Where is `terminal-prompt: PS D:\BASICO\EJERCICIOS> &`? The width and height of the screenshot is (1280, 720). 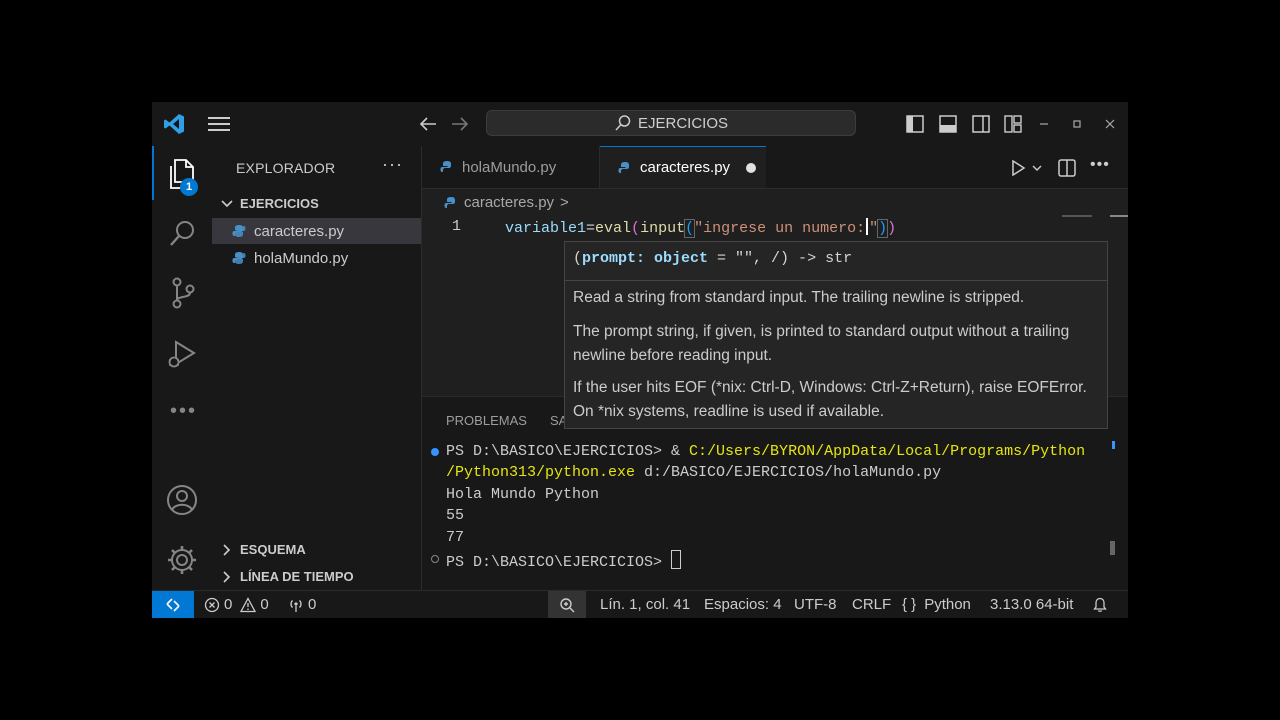 terminal-prompt: PS D:\BASICO\EJERCICIOS> & is located at coordinates (568, 451).